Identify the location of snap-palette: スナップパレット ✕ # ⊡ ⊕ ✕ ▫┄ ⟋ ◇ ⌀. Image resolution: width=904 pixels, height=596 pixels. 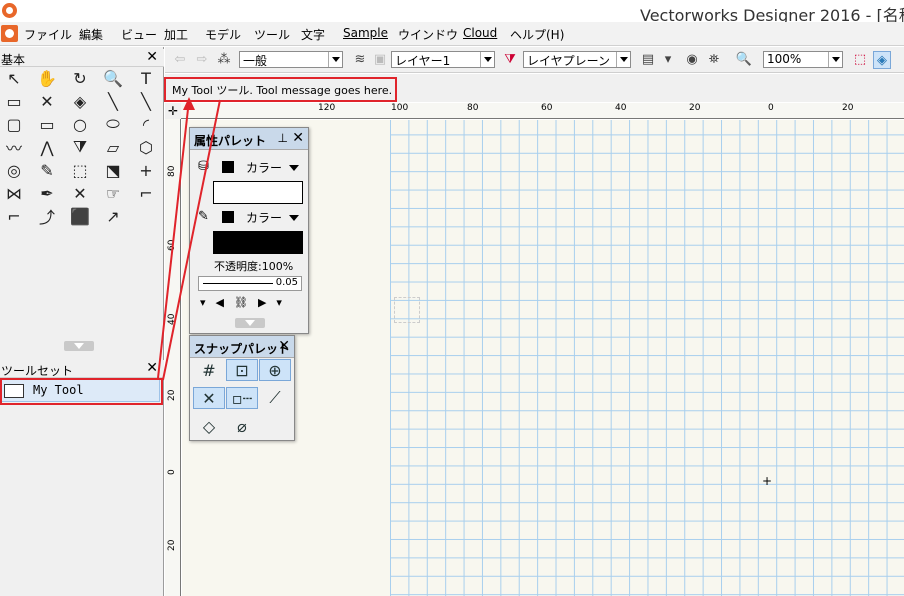
(242, 388).